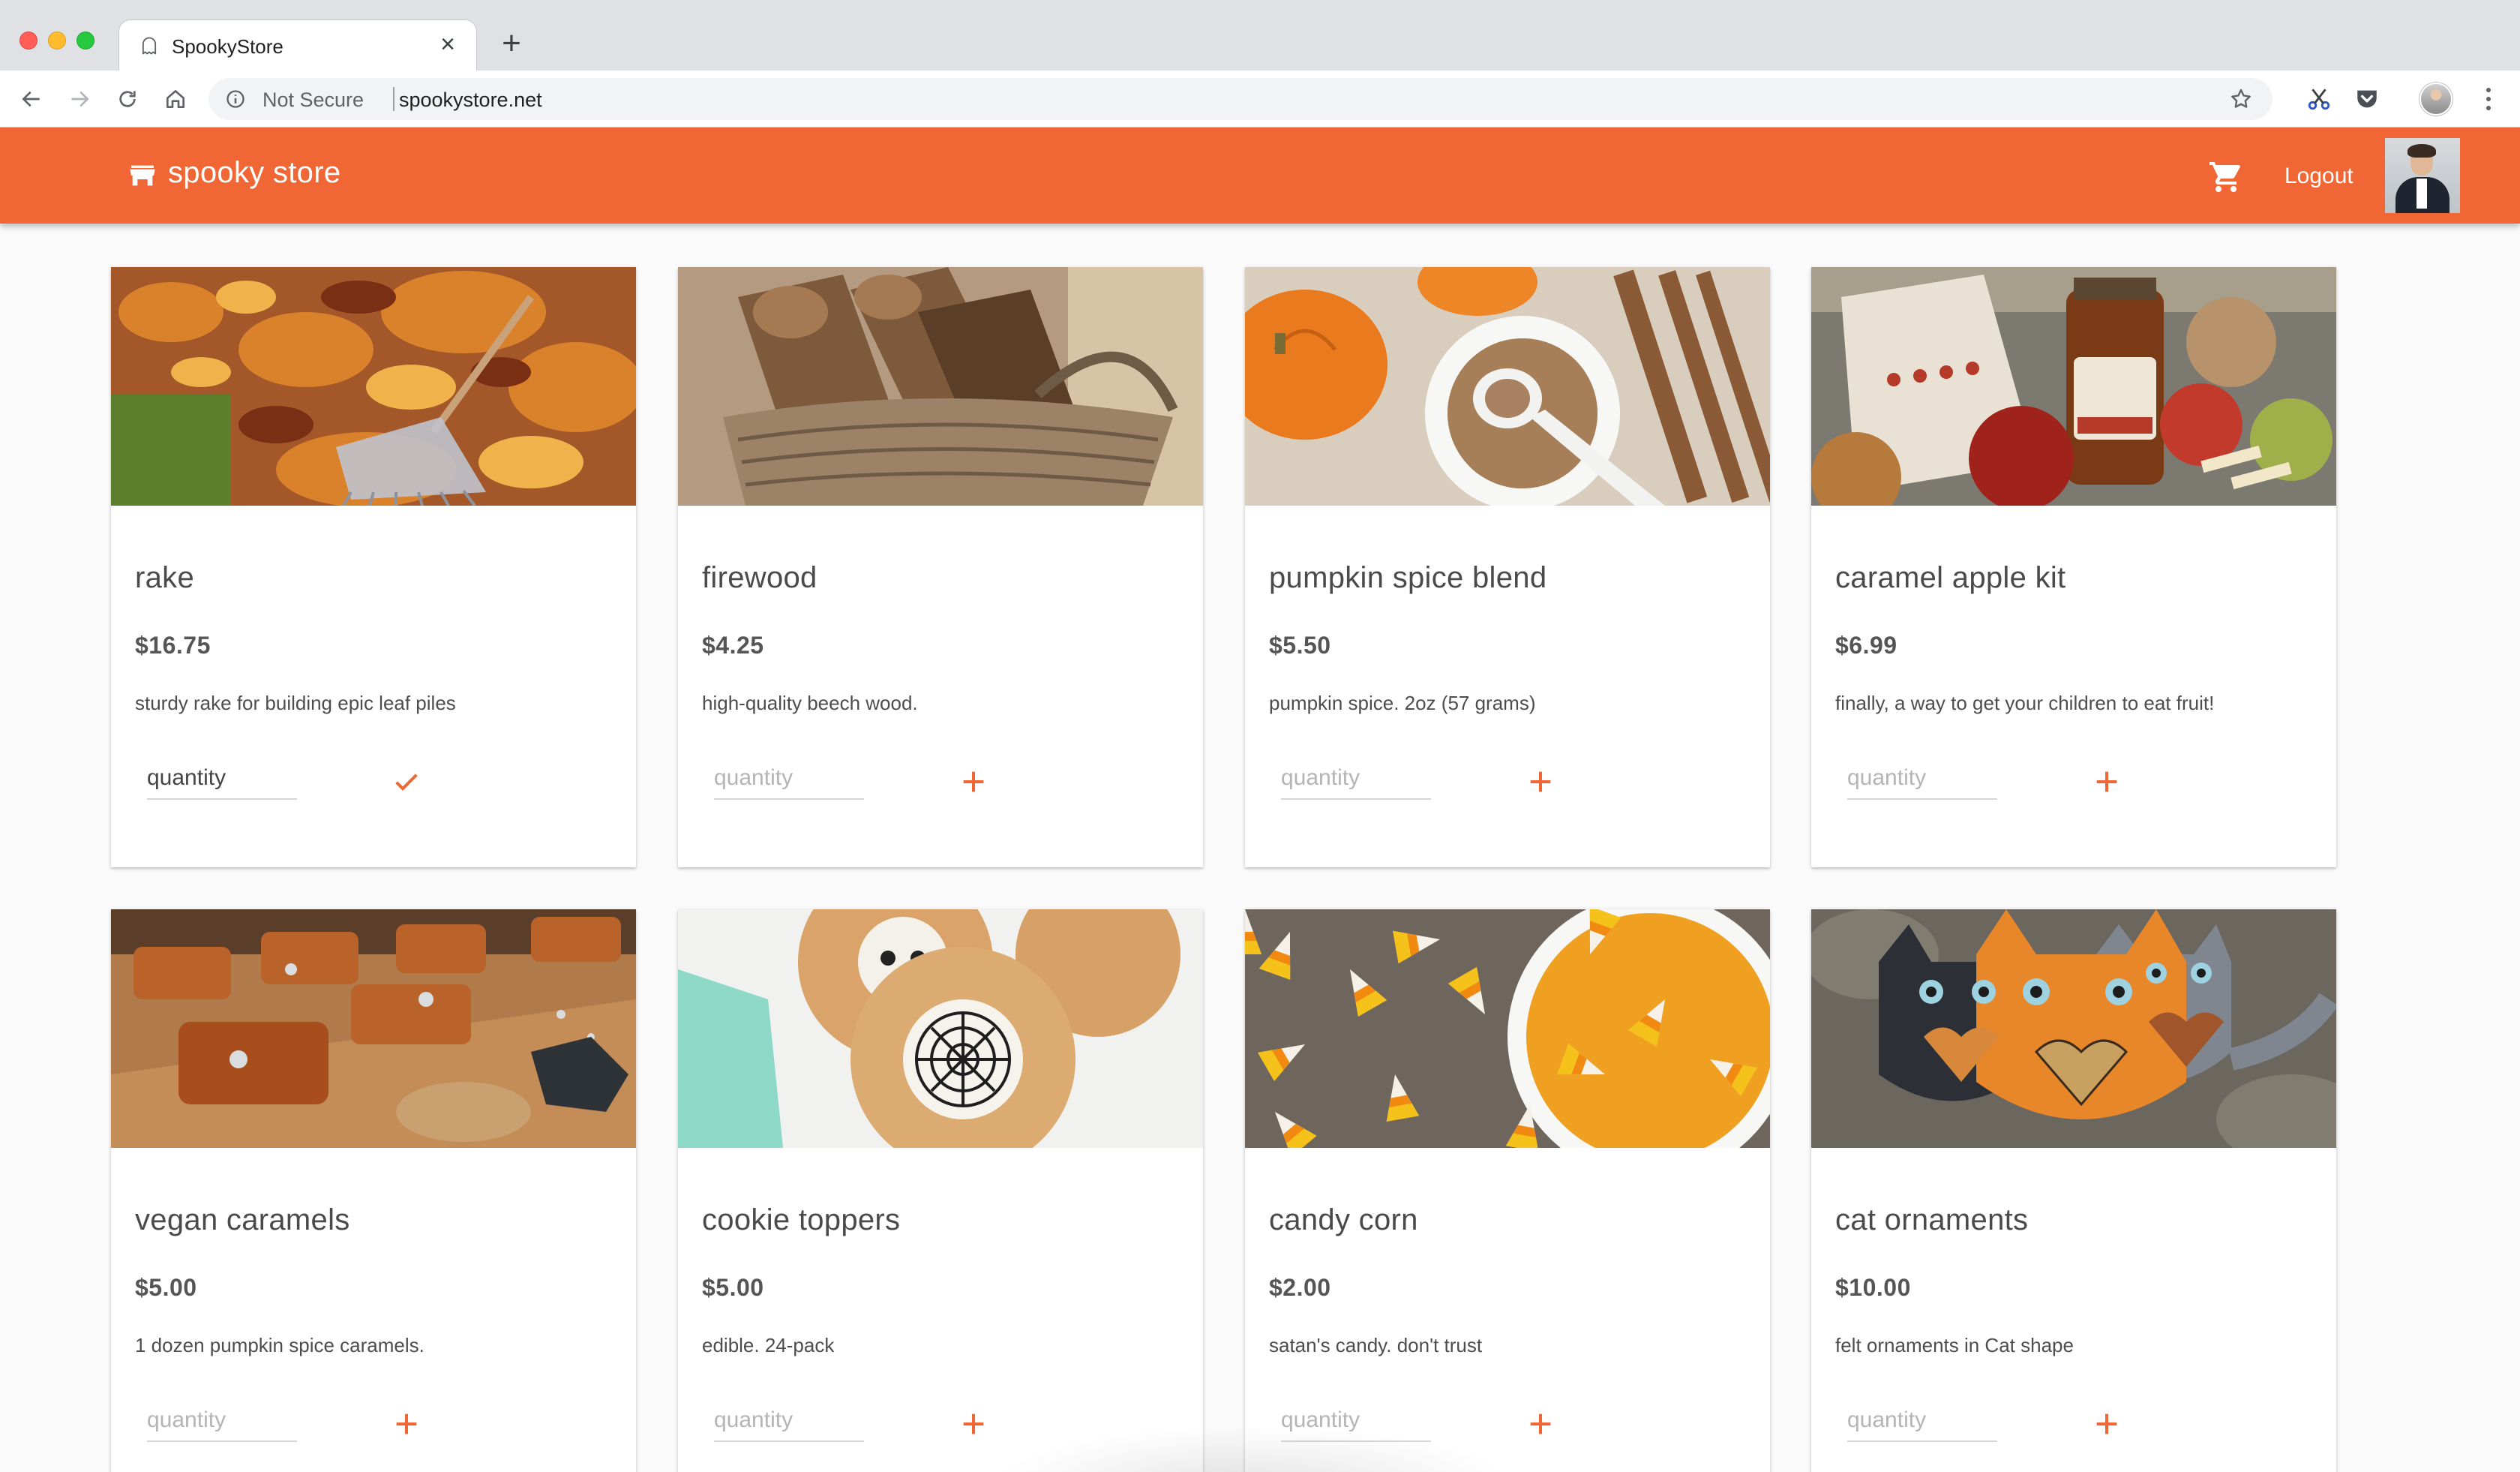 The width and height of the screenshot is (2520, 1472). Describe the element at coordinates (127, 99) in the screenshot. I see `reload-icon` at that location.